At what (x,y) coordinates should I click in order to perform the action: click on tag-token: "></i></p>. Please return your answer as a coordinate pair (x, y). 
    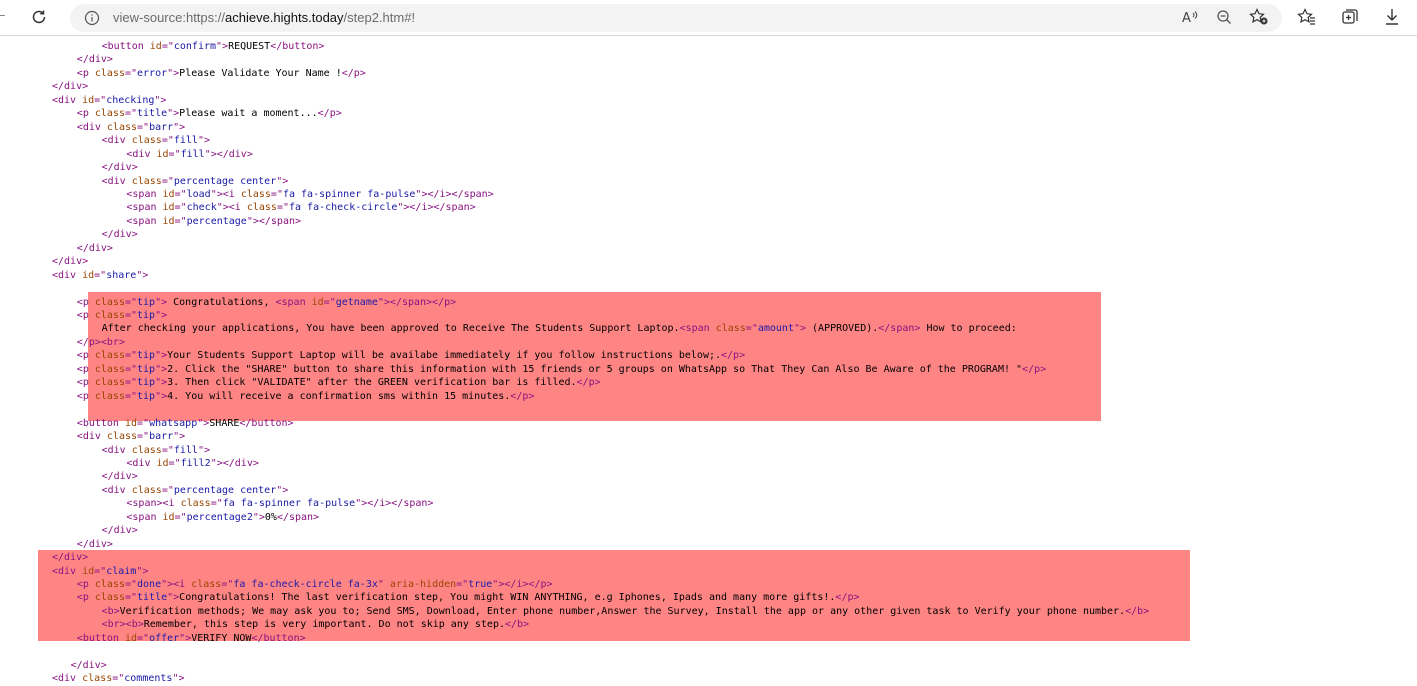
    Looking at the image, I should click on (522, 584).